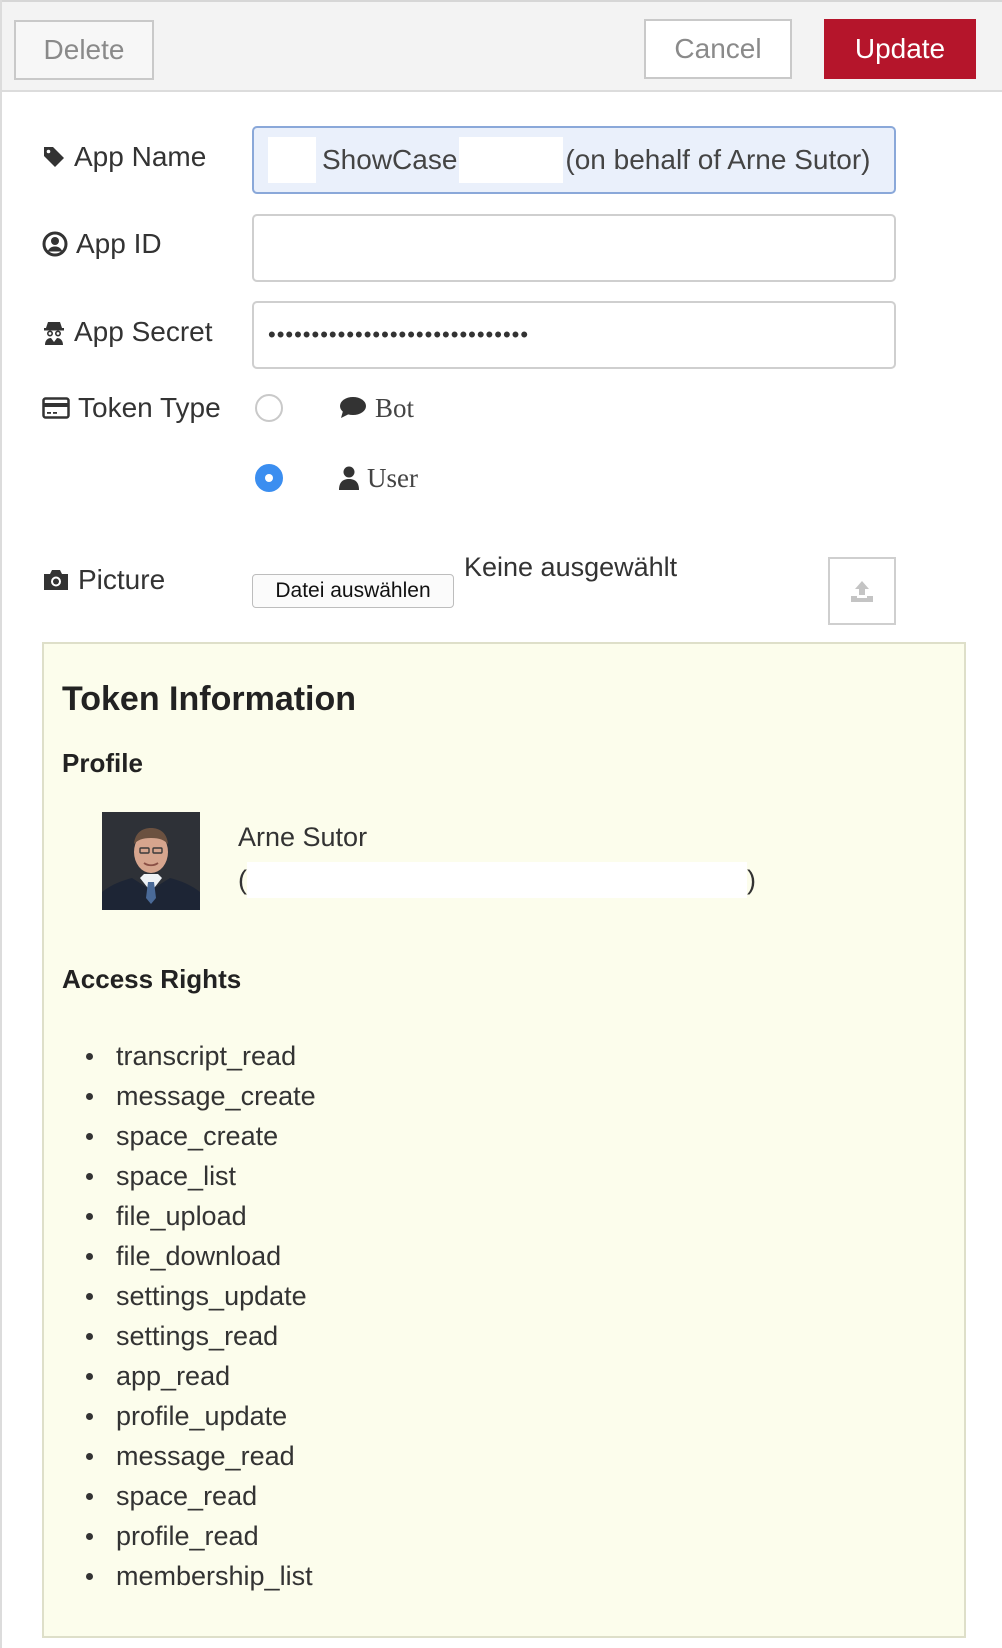 Image resolution: width=1002 pixels, height=1648 pixels. I want to click on token-type-bot-label: Bot, so click(395, 407).